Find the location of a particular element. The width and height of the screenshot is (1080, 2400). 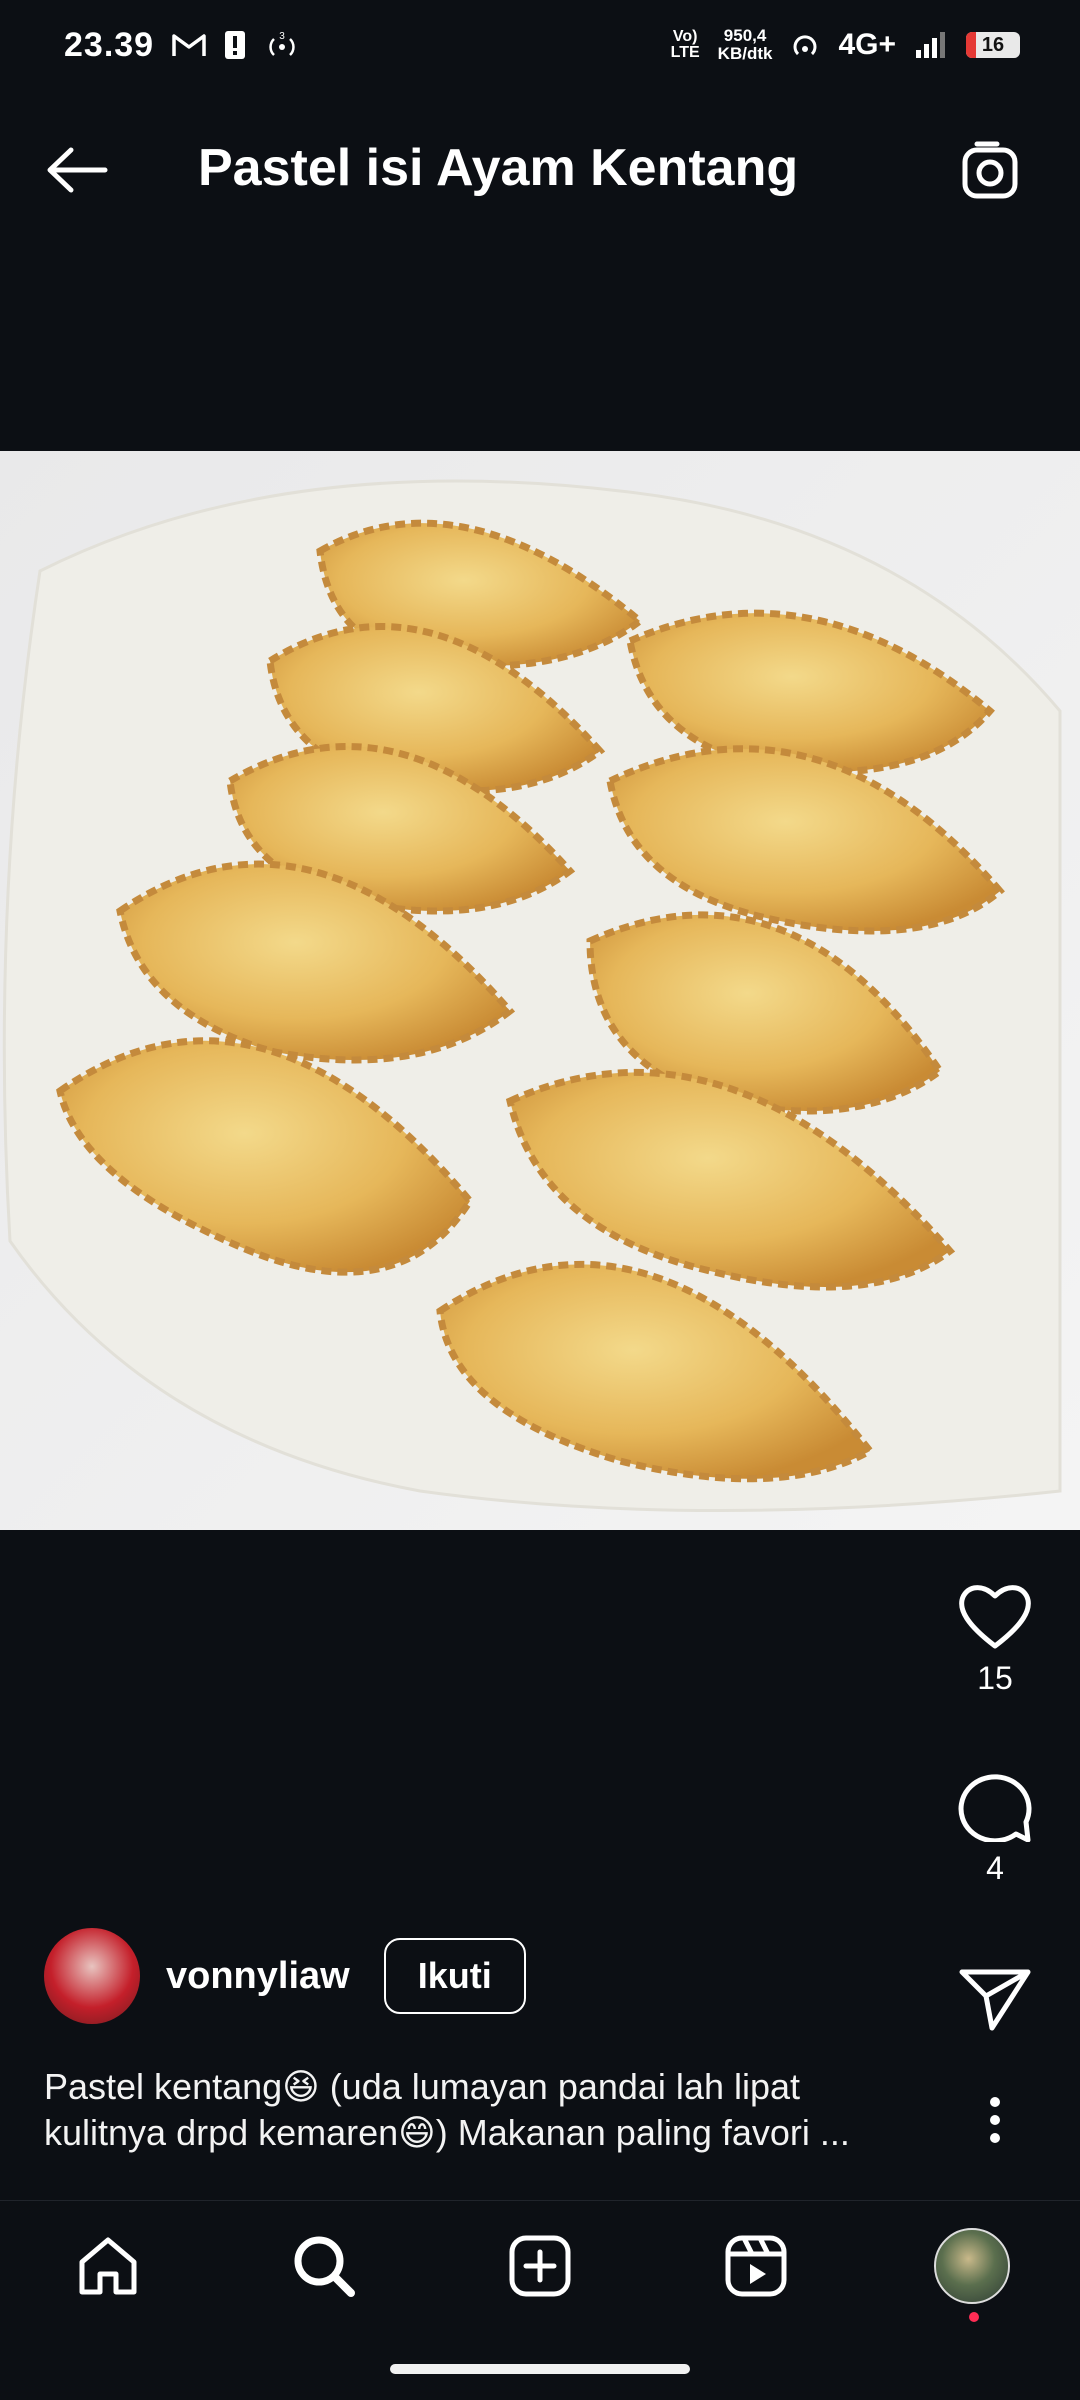

nav-create is located at coordinates (540, 2266).